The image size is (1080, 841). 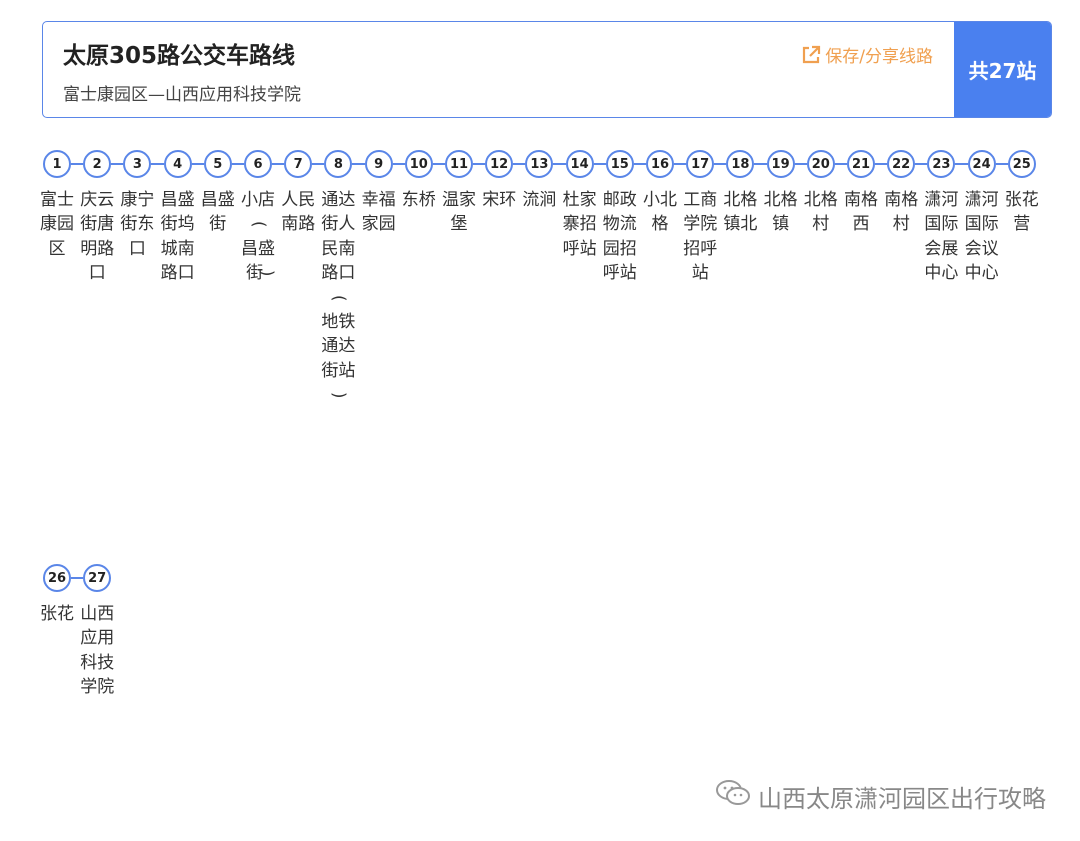 I want to click on stop-item: 21 南格西, so click(x=861, y=193).